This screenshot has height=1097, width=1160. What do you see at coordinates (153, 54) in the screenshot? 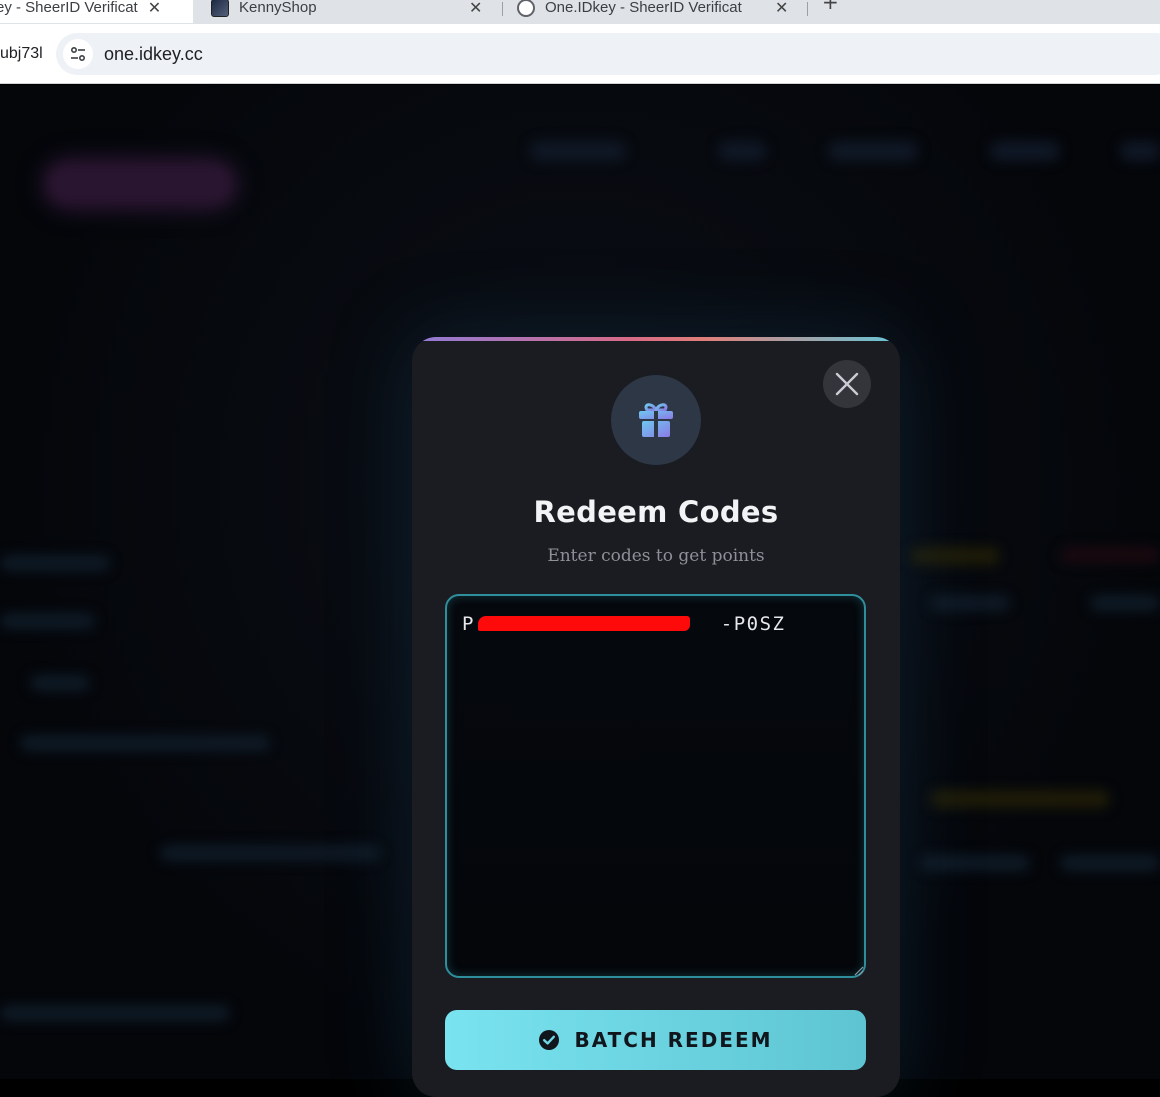
I see `url-text: one.idkey.cc` at bounding box center [153, 54].